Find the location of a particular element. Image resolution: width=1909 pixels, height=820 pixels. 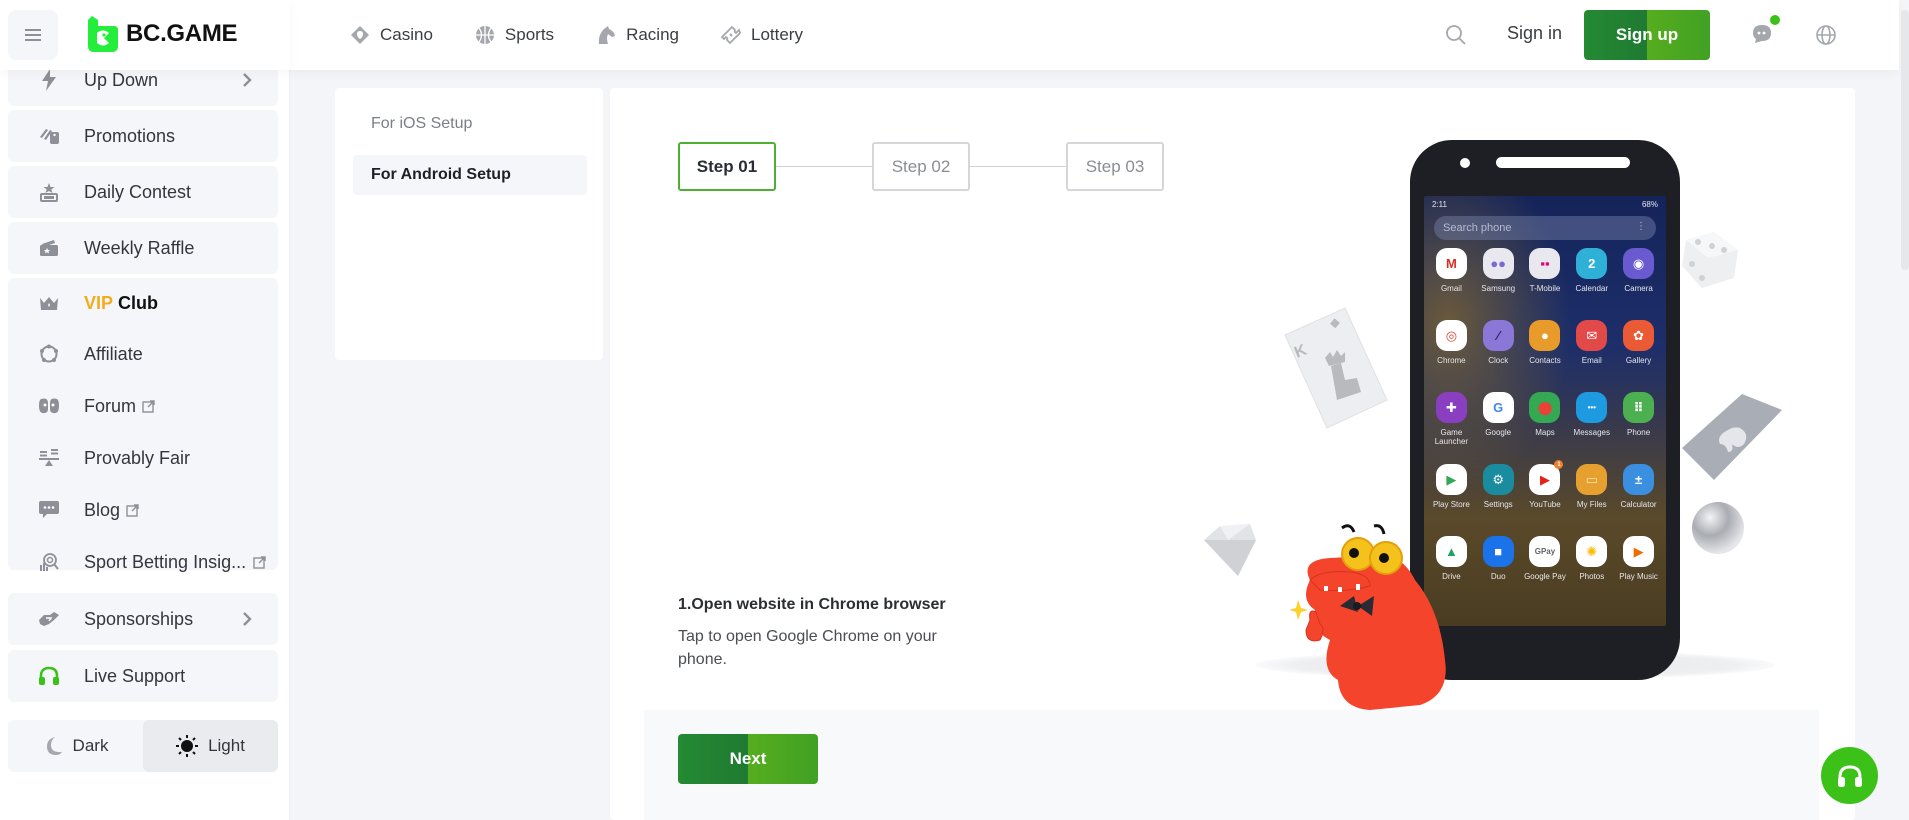

sidebar-item-promotions: Promotions is located at coordinates (143, 136).